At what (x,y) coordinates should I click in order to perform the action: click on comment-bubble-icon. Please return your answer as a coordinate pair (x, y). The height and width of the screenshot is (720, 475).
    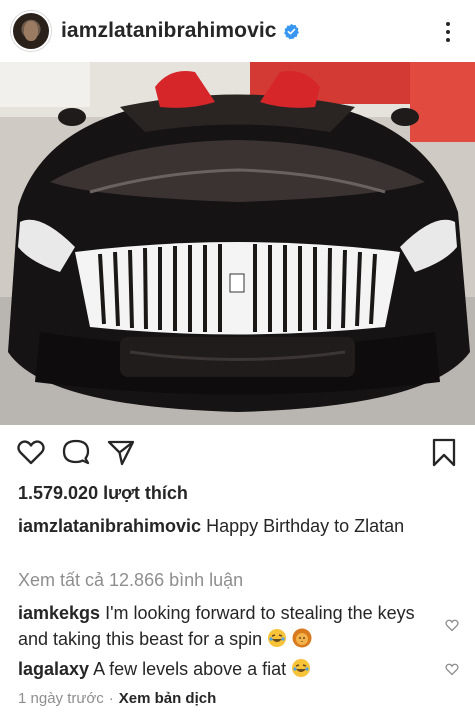
    Looking at the image, I should click on (76, 452).